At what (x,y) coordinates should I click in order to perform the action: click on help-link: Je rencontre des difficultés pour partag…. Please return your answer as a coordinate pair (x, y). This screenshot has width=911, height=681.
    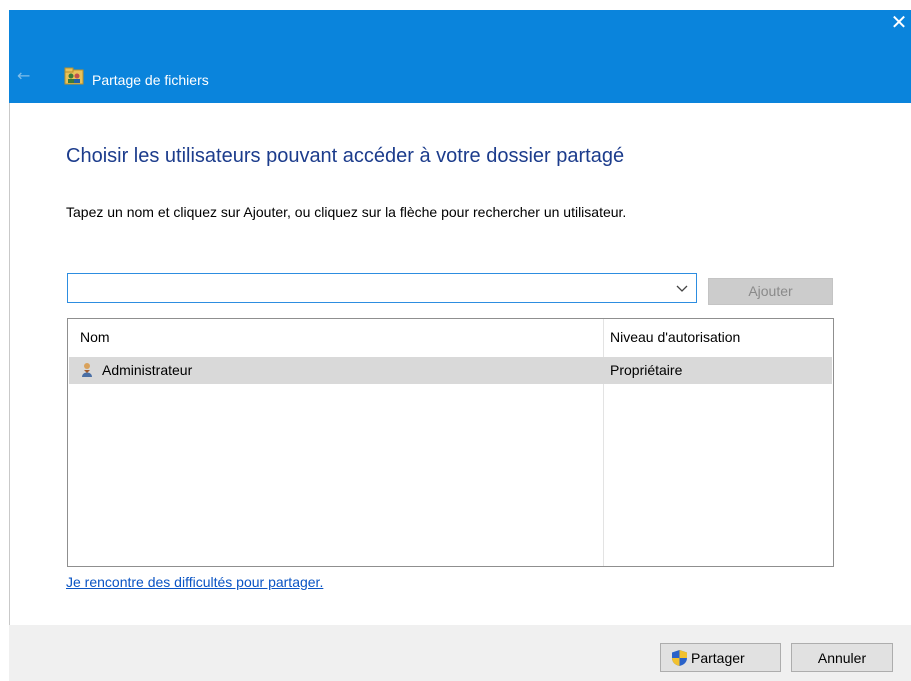
    Looking at the image, I should click on (194, 582).